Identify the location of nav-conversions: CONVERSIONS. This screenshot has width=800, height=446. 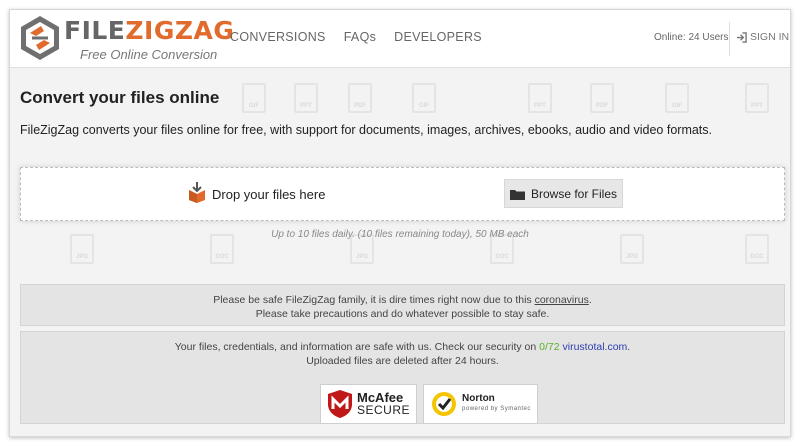
(278, 37).